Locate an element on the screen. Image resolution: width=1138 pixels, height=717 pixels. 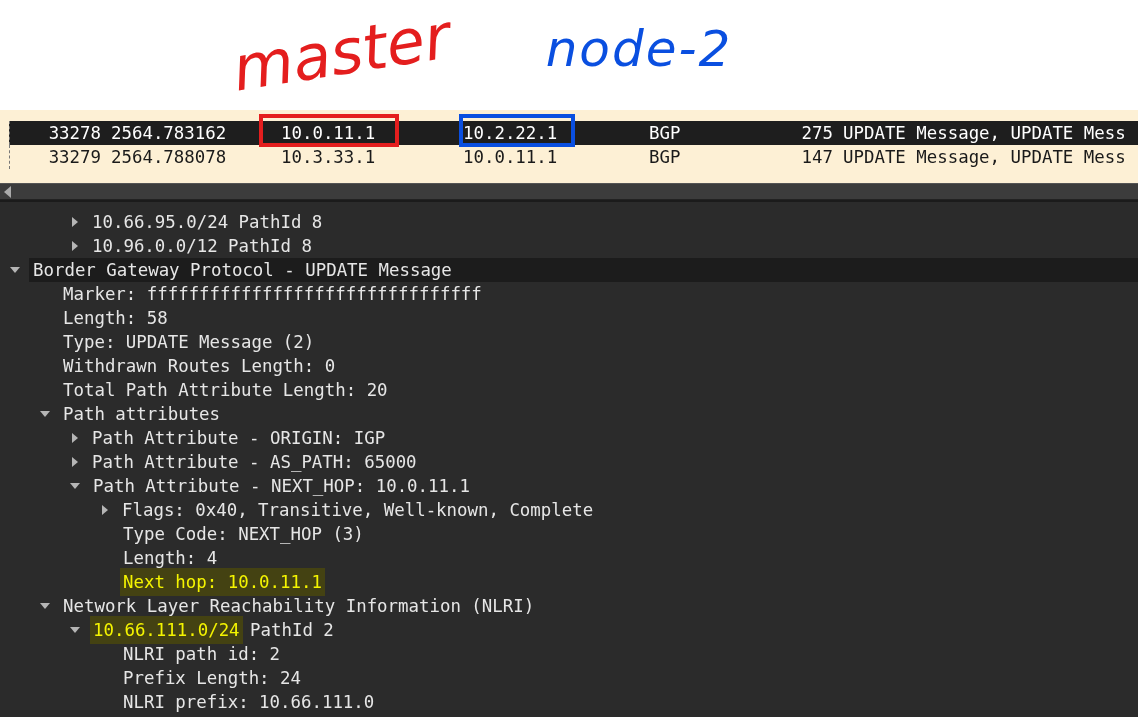
table-cell: 2564.783162 is located at coordinates (169, 133).